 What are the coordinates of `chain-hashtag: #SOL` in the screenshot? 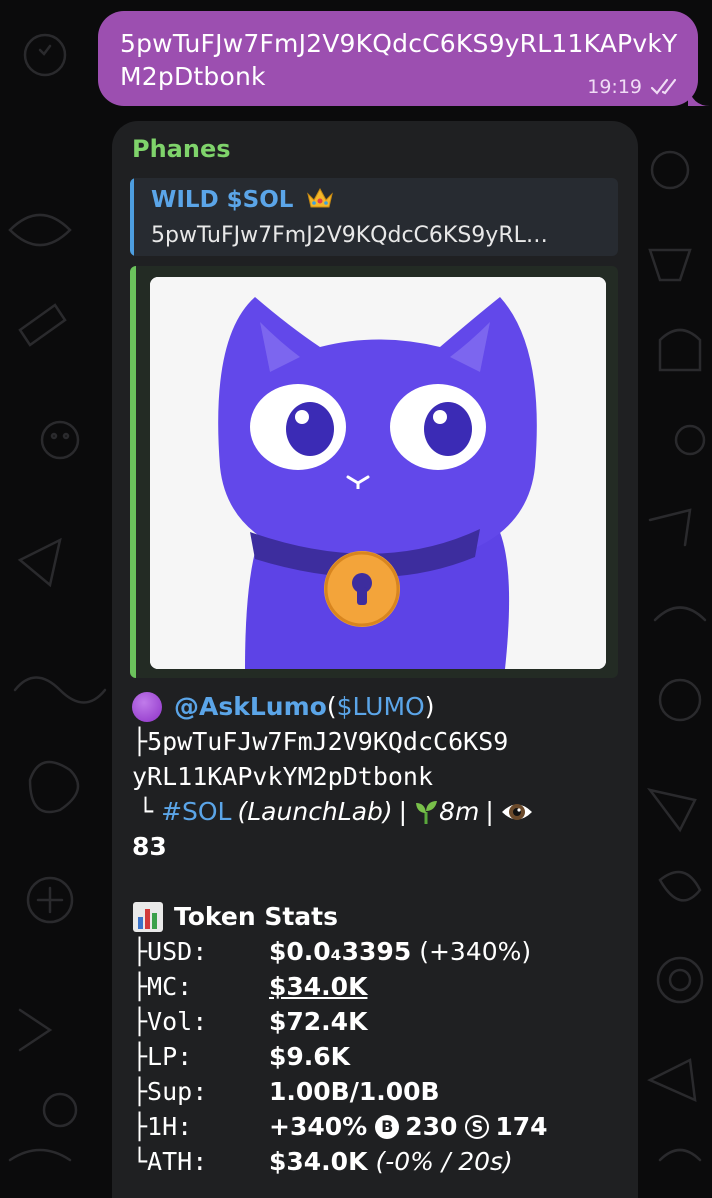 It's located at (196, 811).